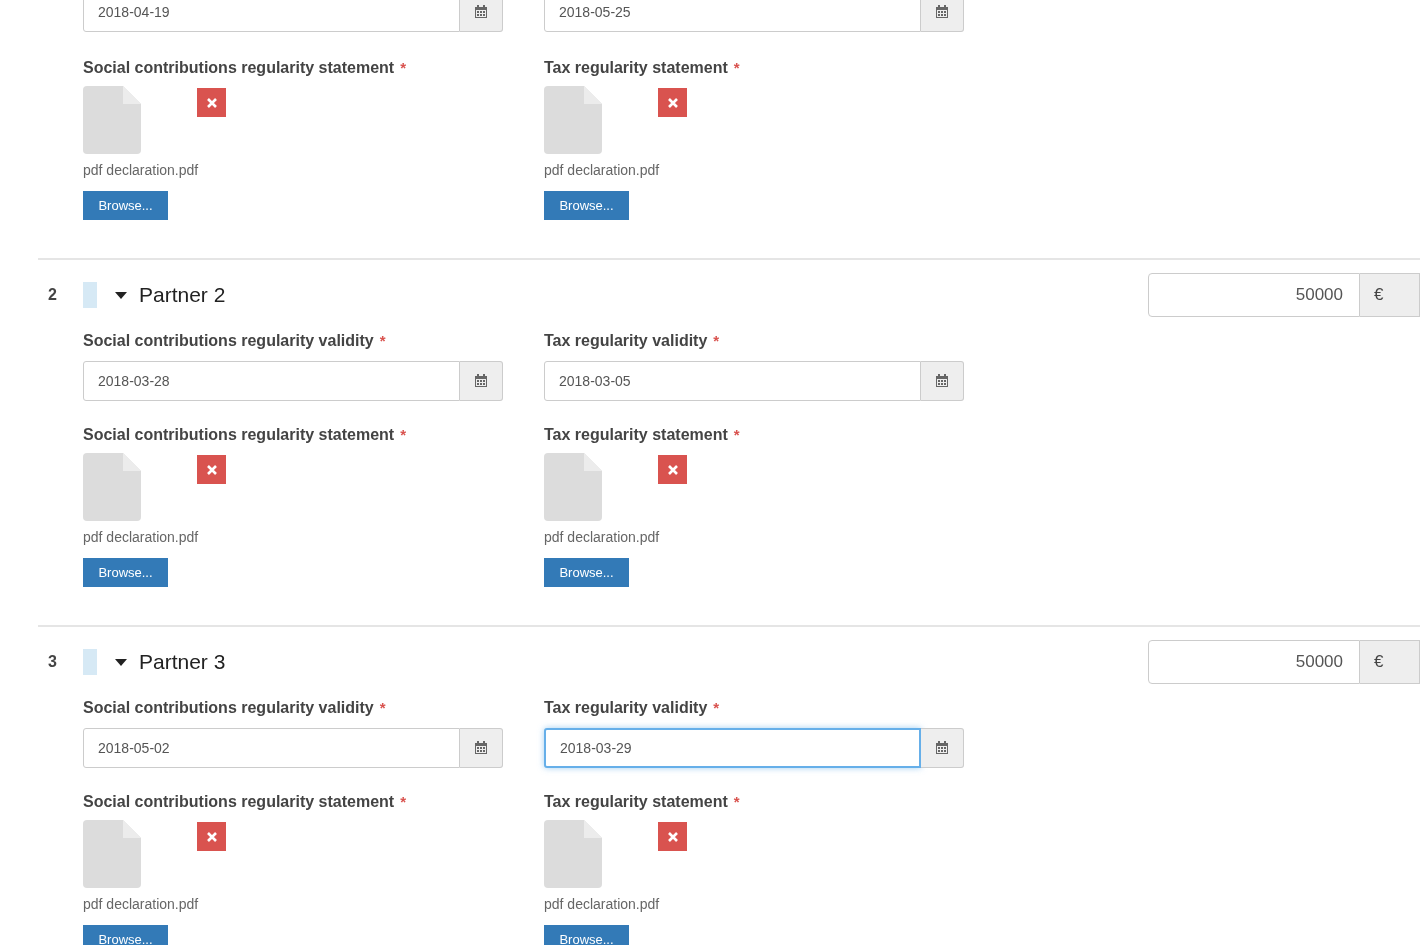 The image size is (1420, 945). Describe the element at coordinates (52, 295) in the screenshot. I see `row-number: 2` at that location.